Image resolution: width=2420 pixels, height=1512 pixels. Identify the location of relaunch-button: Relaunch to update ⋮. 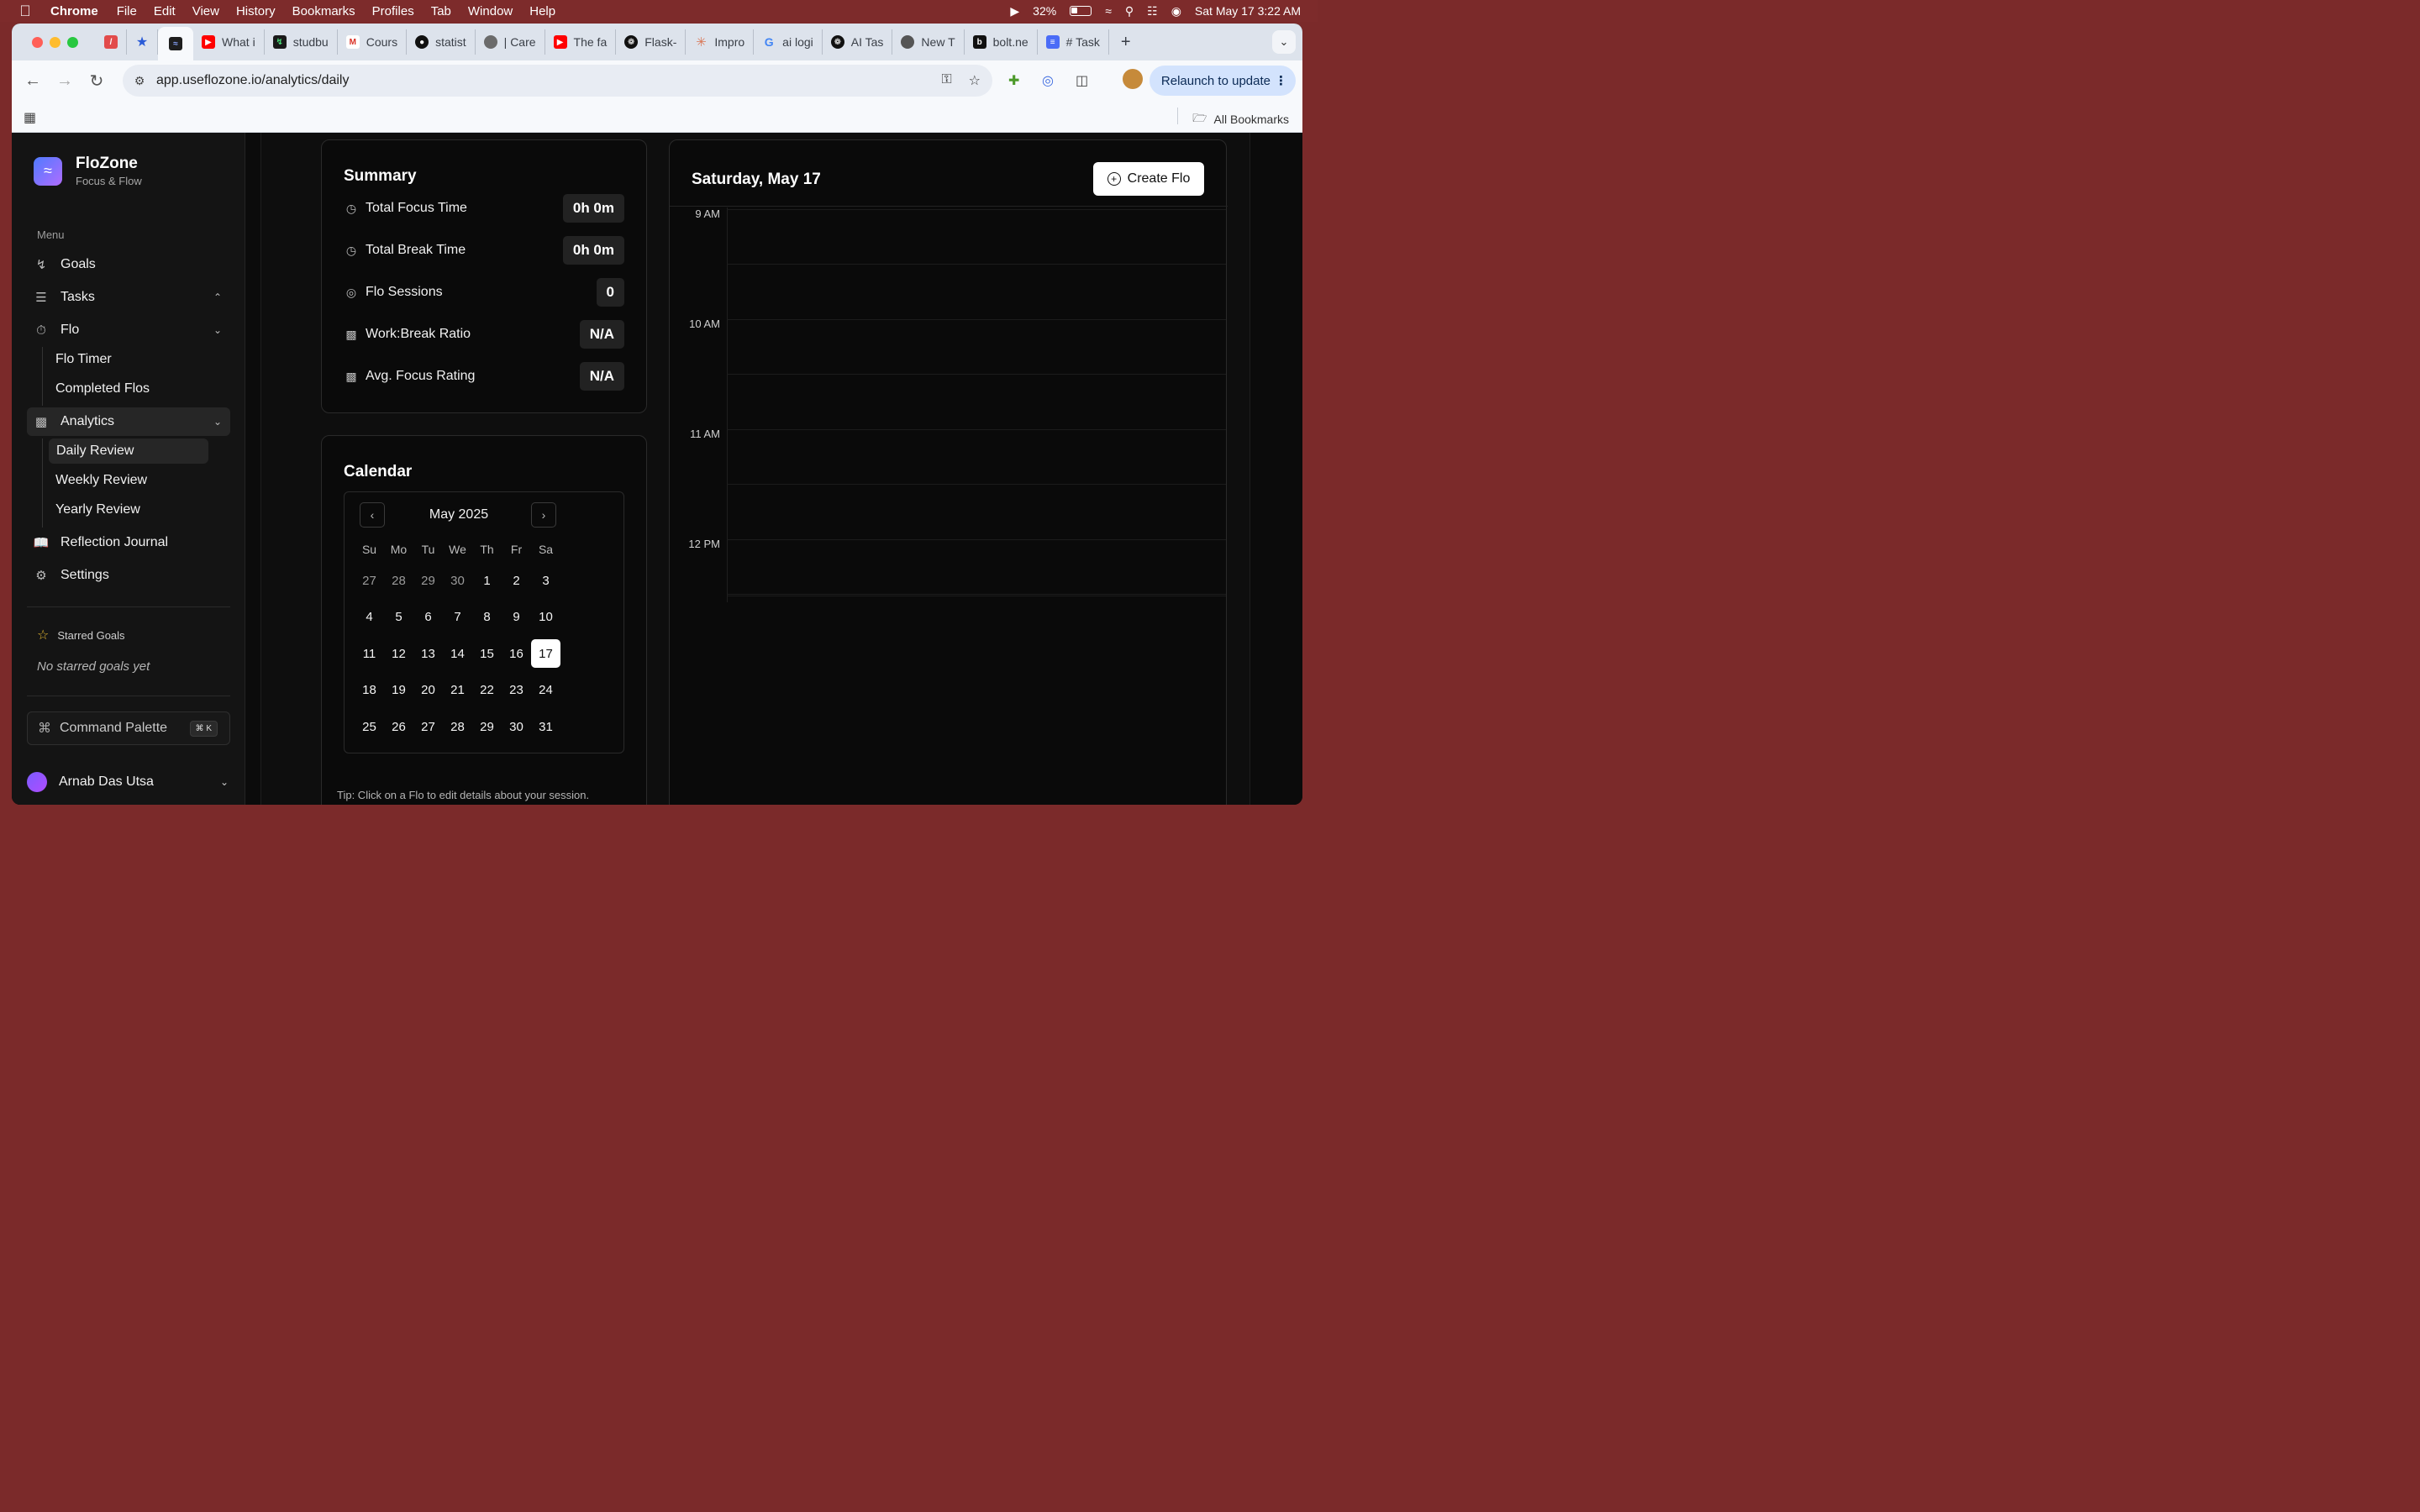
(1223, 81).